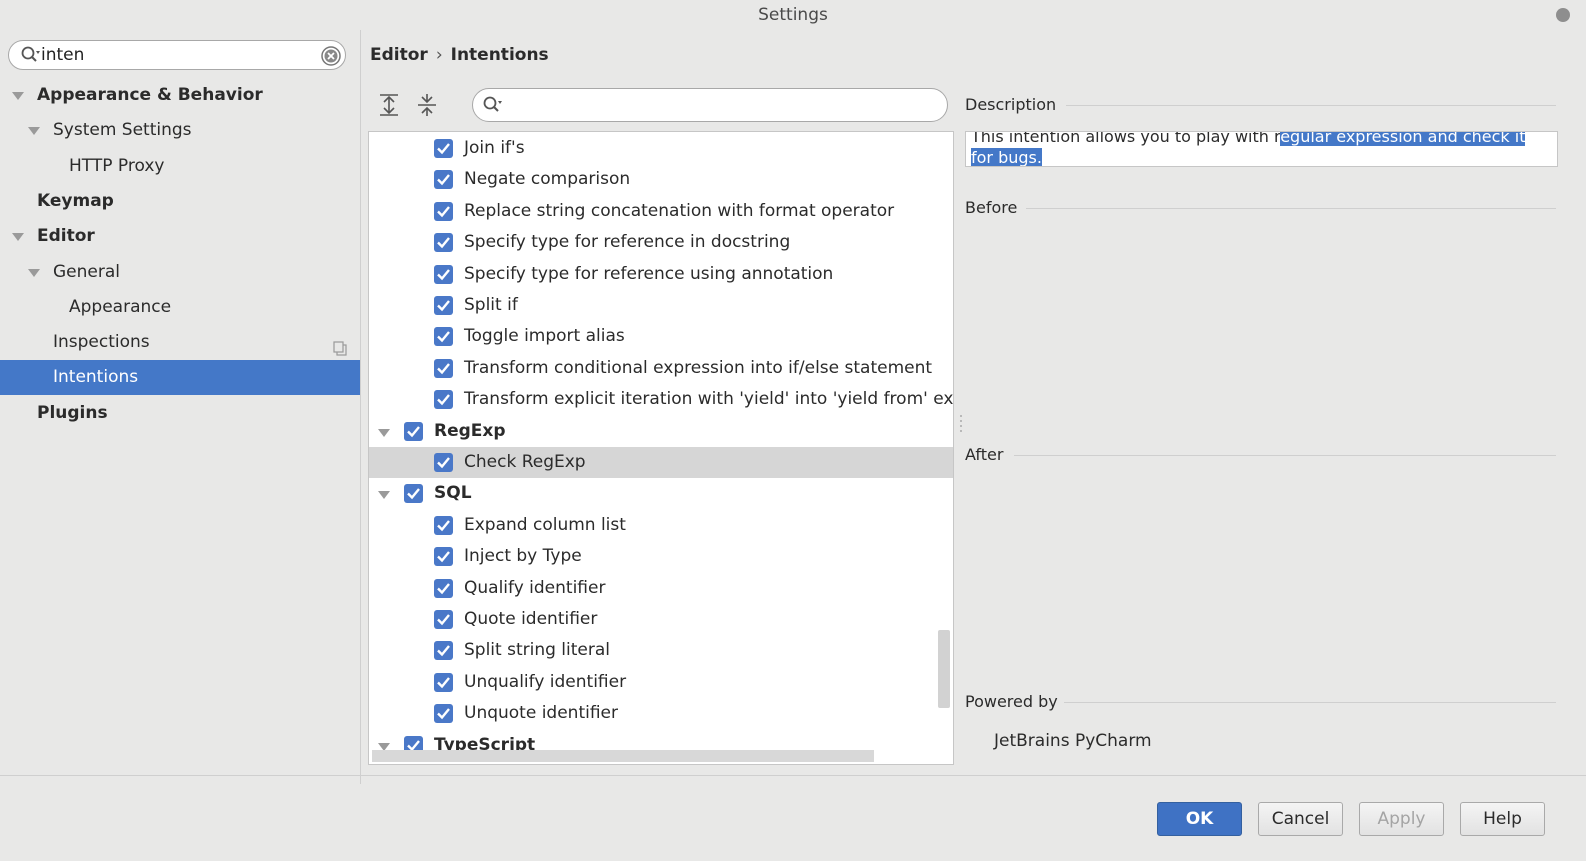 The image size is (1586, 861). Describe the element at coordinates (96, 377) in the screenshot. I see `sidebar-item-label: Intentions` at that location.